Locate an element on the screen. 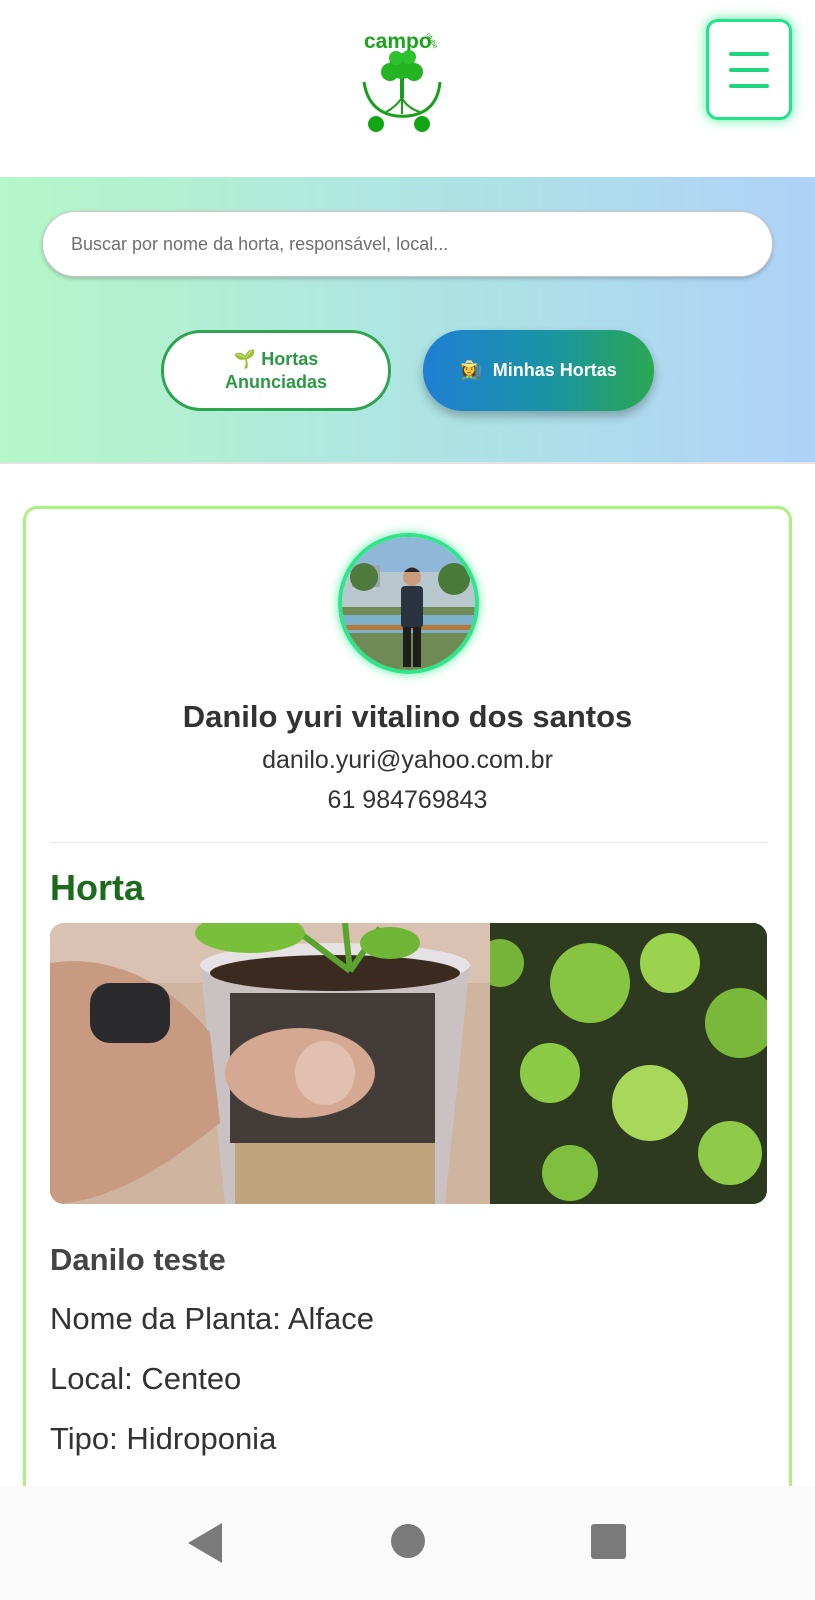 The image size is (815, 1600). minhas-hortas-button: 👩‍🌾 Minhas Hortas is located at coordinates (538, 370).